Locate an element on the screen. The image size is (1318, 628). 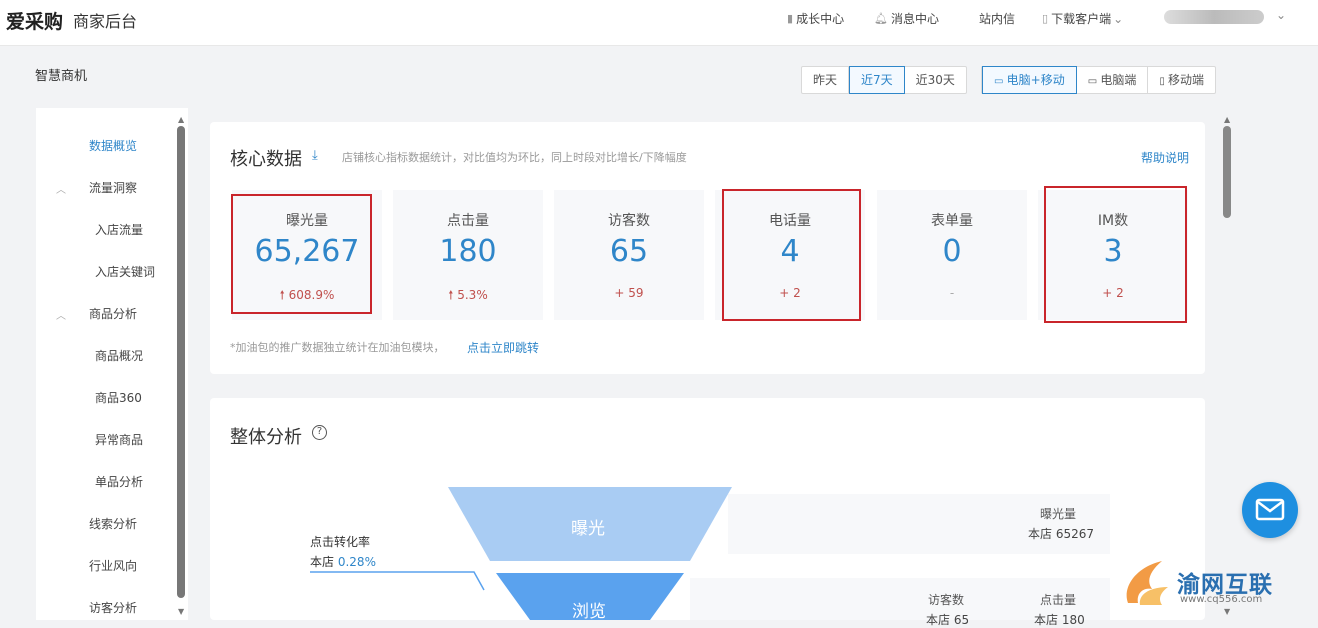
funnel-graphic is located at coordinates (521, 553).